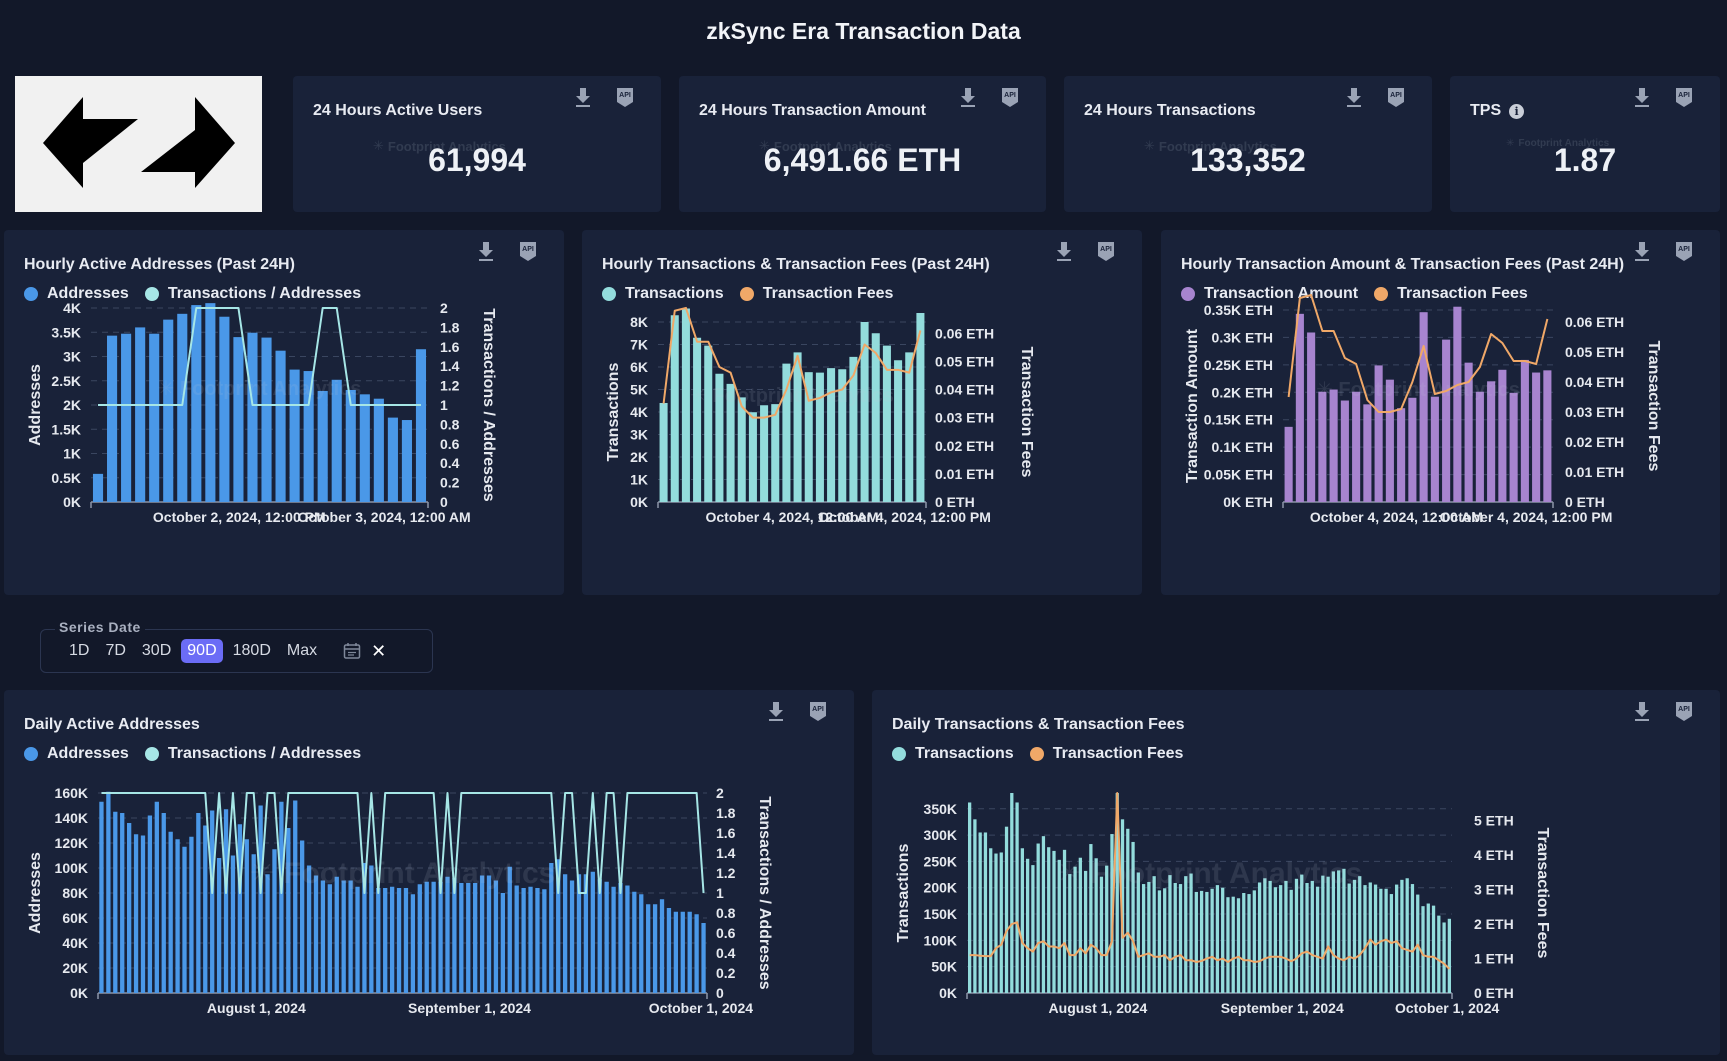  Describe the element at coordinates (115, 651) in the screenshot. I see `filter-option-7d: 7D` at that location.